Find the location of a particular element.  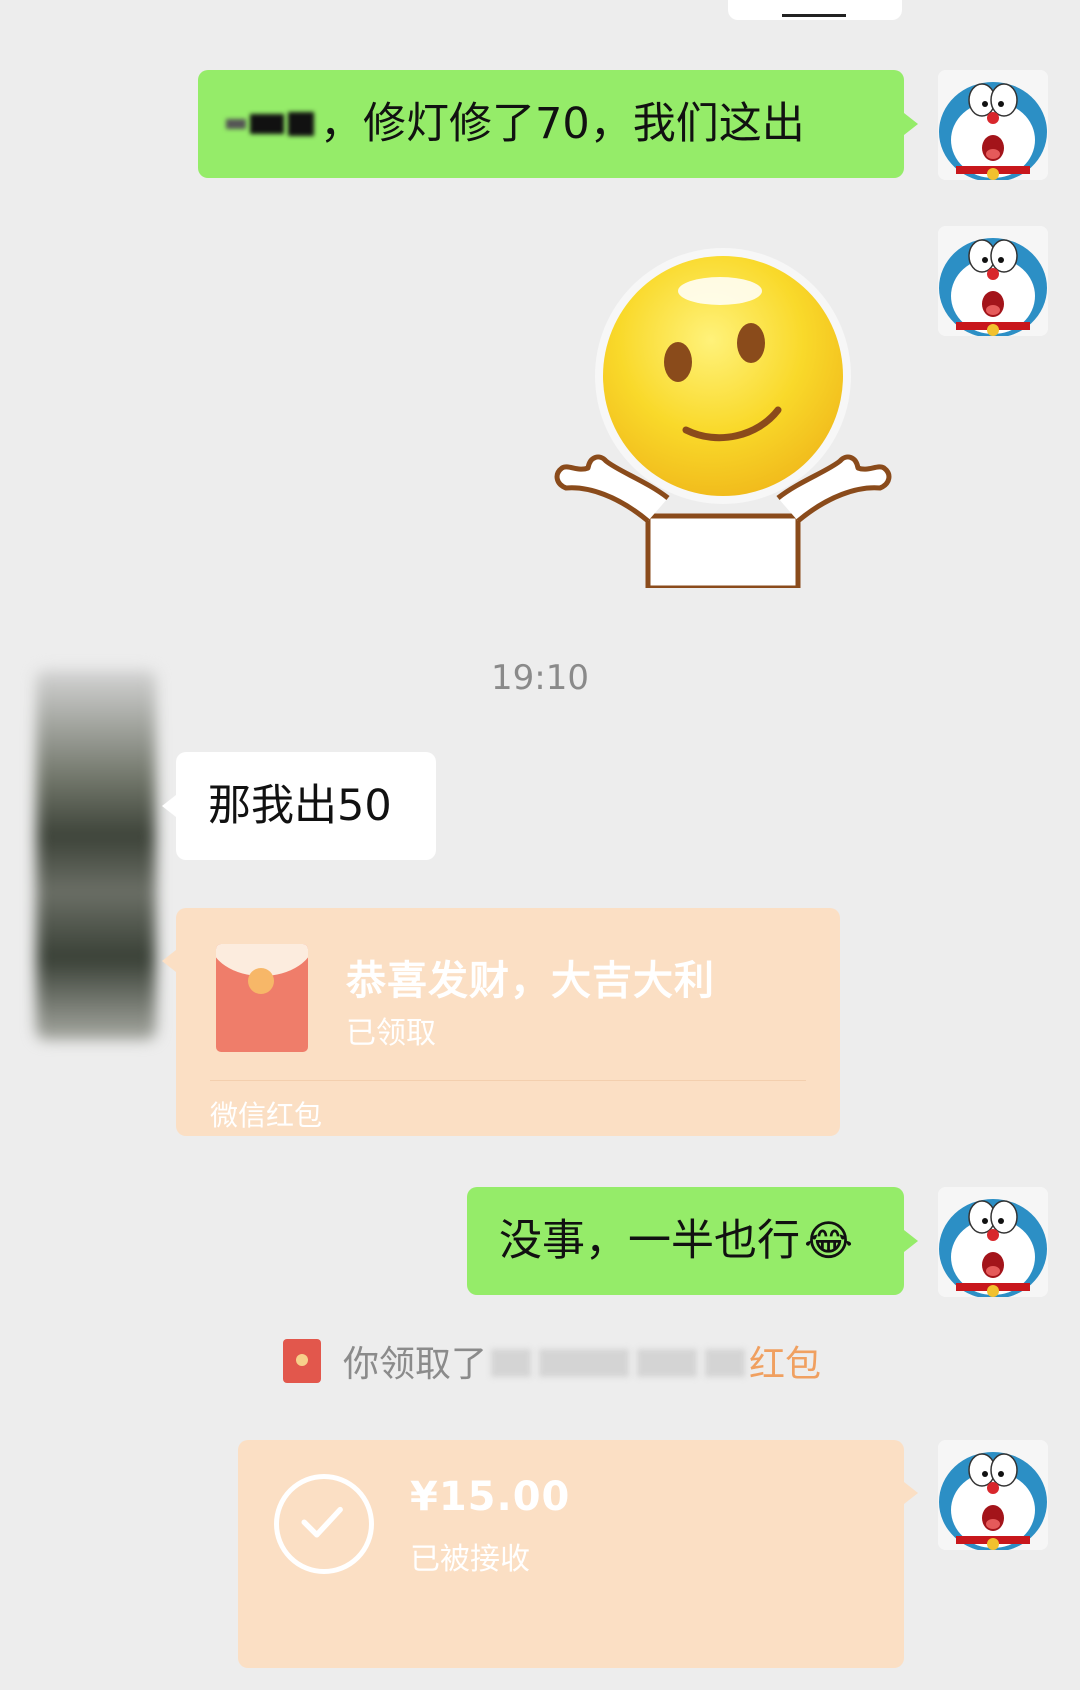

system-notice-red-packet: 你领取了 红包 is located at coordinates (552, 1361).